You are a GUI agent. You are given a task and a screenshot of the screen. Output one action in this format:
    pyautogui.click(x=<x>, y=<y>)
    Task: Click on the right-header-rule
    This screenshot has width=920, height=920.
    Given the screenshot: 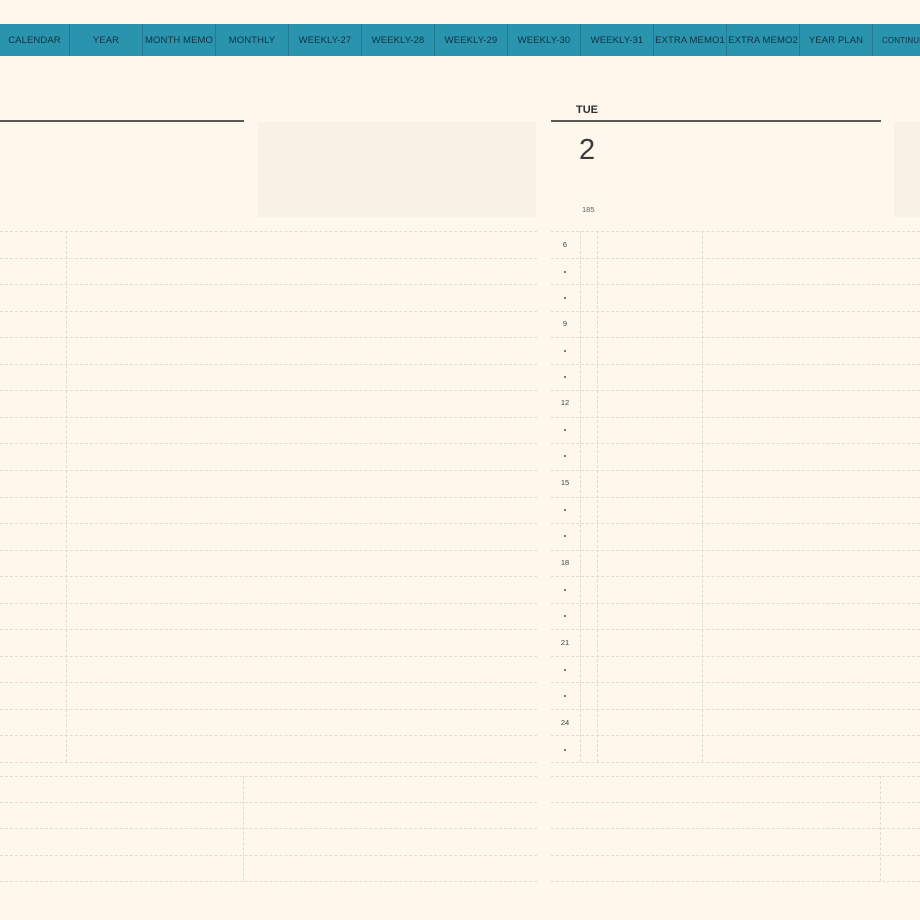 What is the action you would take?
    pyautogui.click(x=716, y=121)
    